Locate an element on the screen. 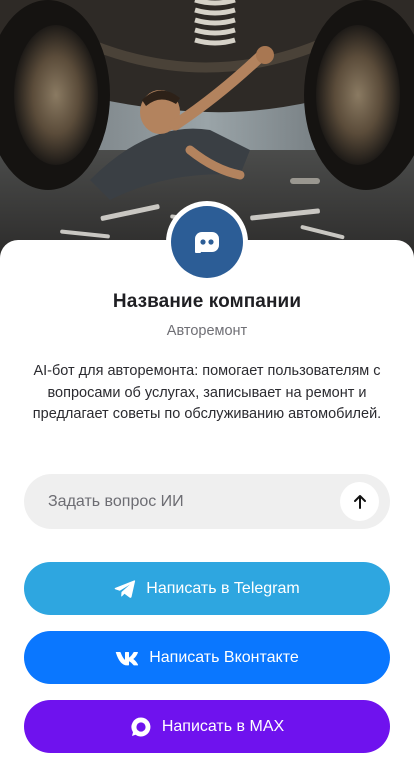 The height and width of the screenshot is (770, 414). max-button-label: Написать в MAX is located at coordinates (223, 726).